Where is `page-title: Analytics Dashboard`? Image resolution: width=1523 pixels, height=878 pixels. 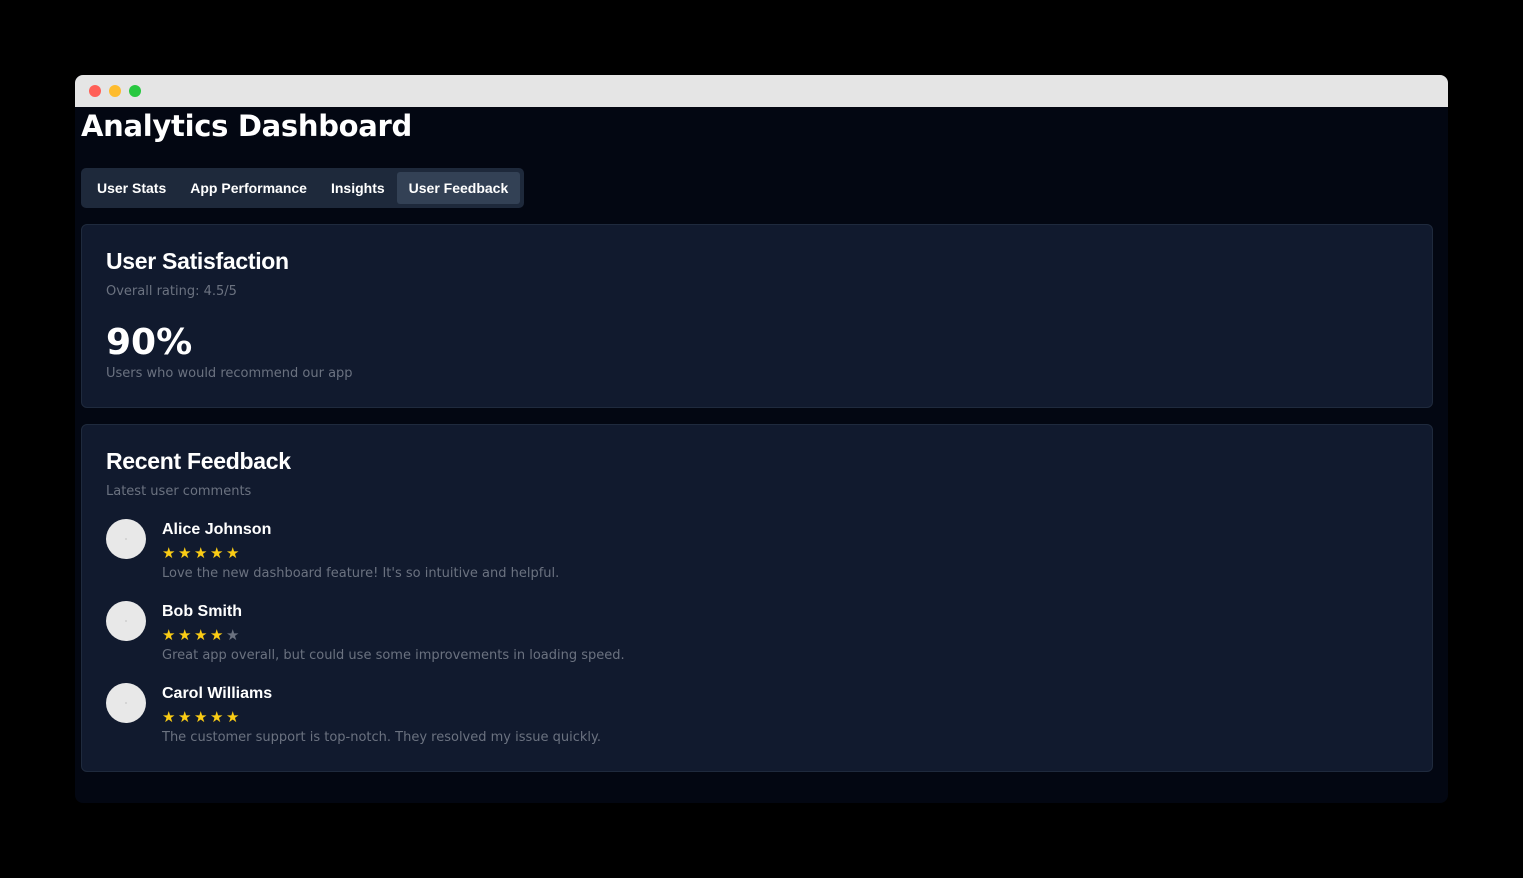
page-title: Analytics Dashboard is located at coordinates (247, 126).